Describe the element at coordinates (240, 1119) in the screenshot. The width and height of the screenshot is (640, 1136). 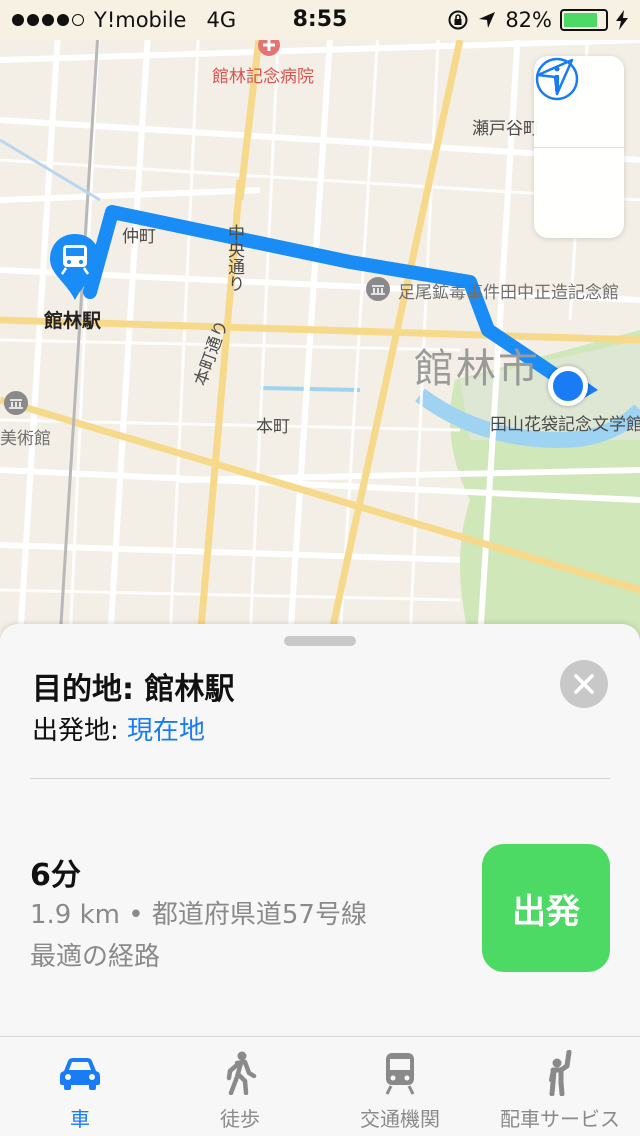
I see `tab-walking-label: 徒歩` at that location.